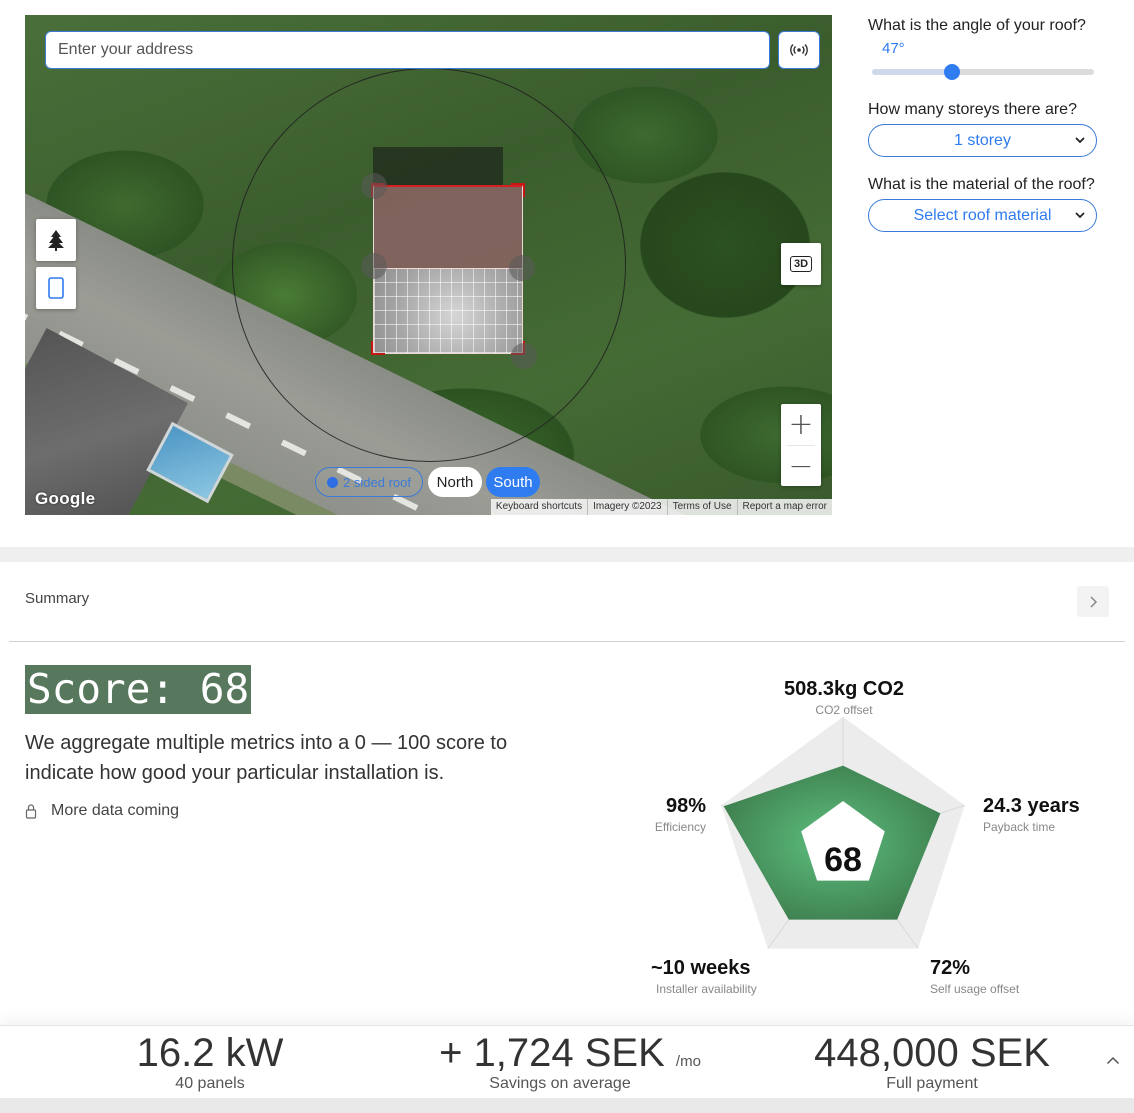  What do you see at coordinates (210, 1053) in the screenshot?
I see `power-value: 16.2 kW` at bounding box center [210, 1053].